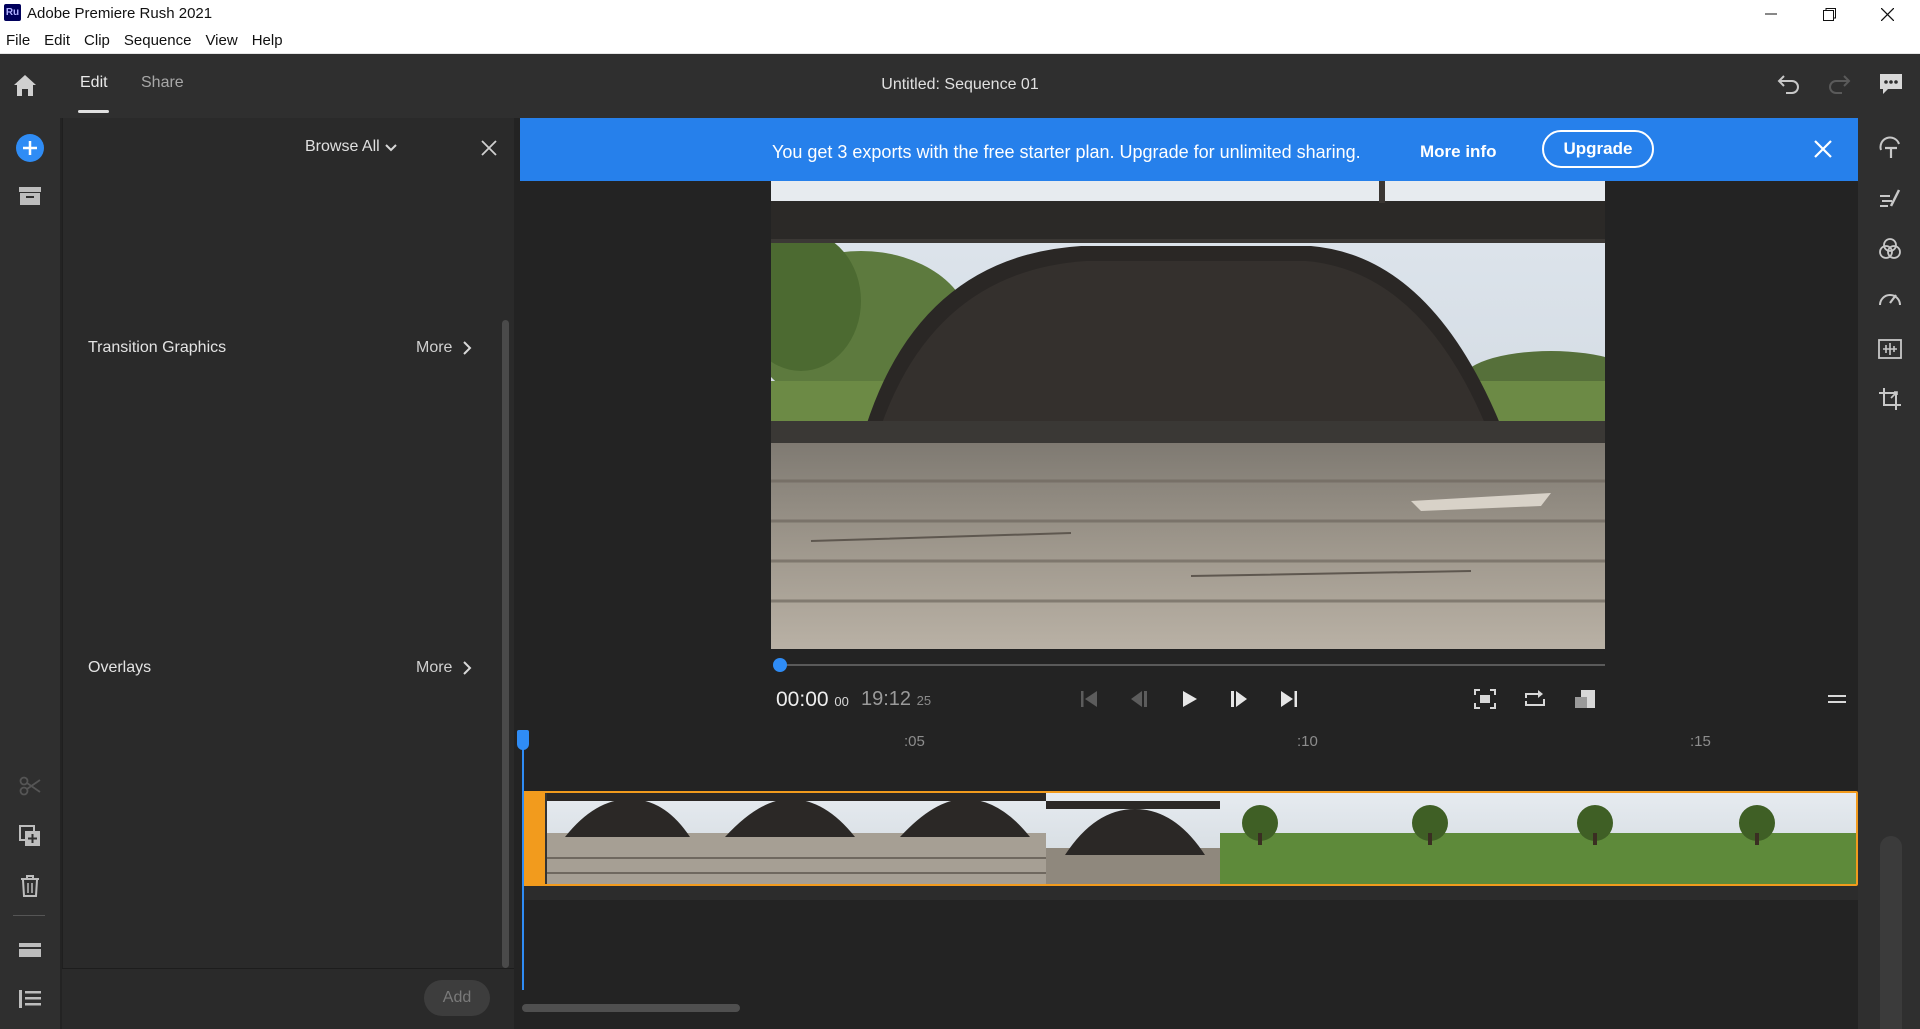  Describe the element at coordinates (157, 347) in the screenshot. I see `section-title-transition-graphics: Transition Graphics` at that location.